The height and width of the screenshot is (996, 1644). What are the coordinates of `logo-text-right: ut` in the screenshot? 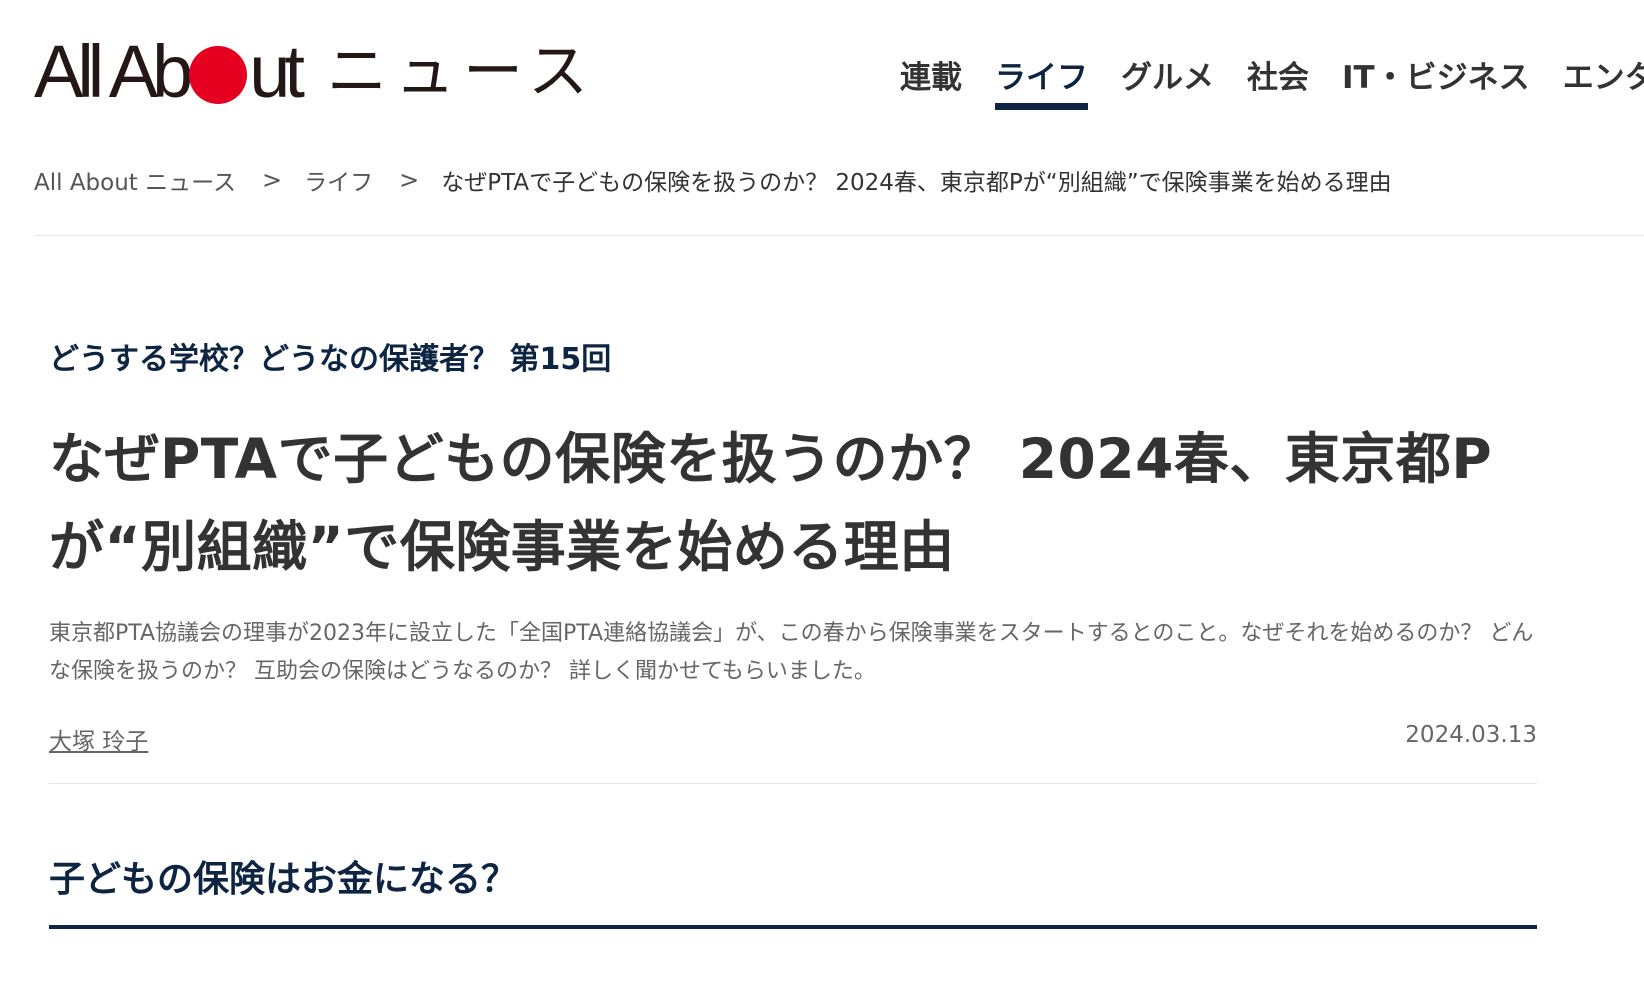 It's located at (277, 71).